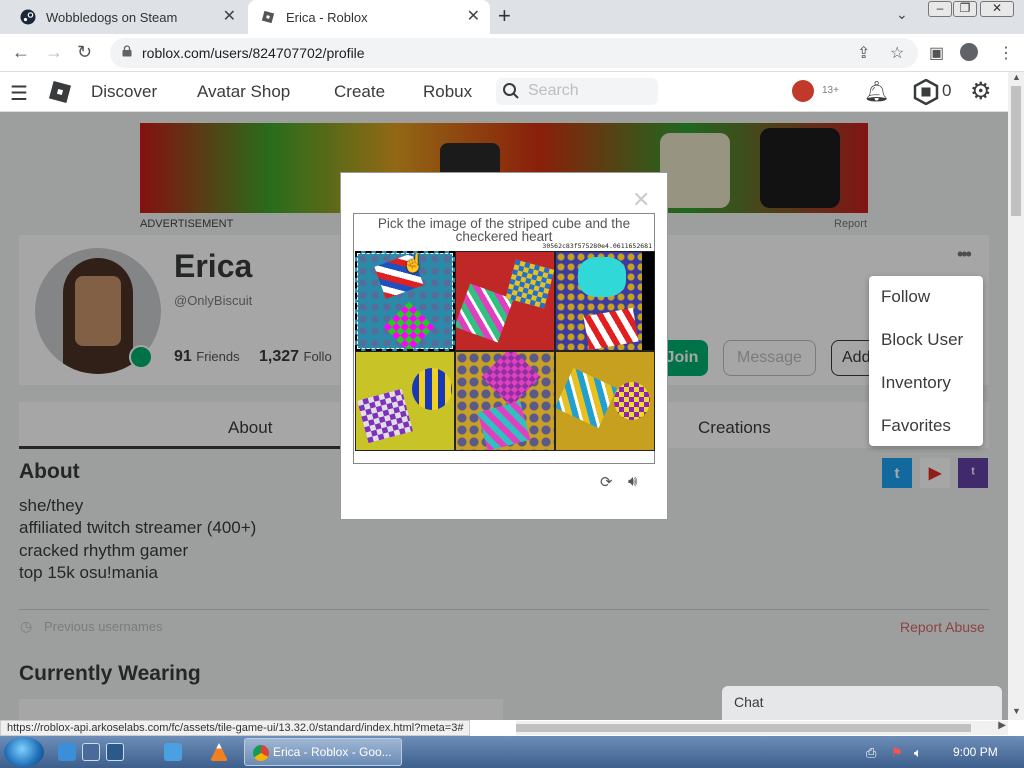 The image size is (1024, 768). I want to click on settings-gear-icon: ⚙, so click(981, 91).